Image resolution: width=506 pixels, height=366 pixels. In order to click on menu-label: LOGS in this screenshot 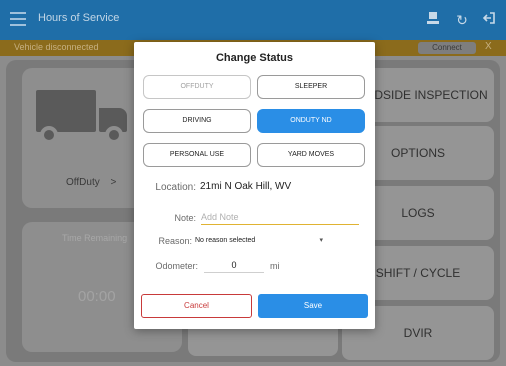, I will do `click(418, 213)`.